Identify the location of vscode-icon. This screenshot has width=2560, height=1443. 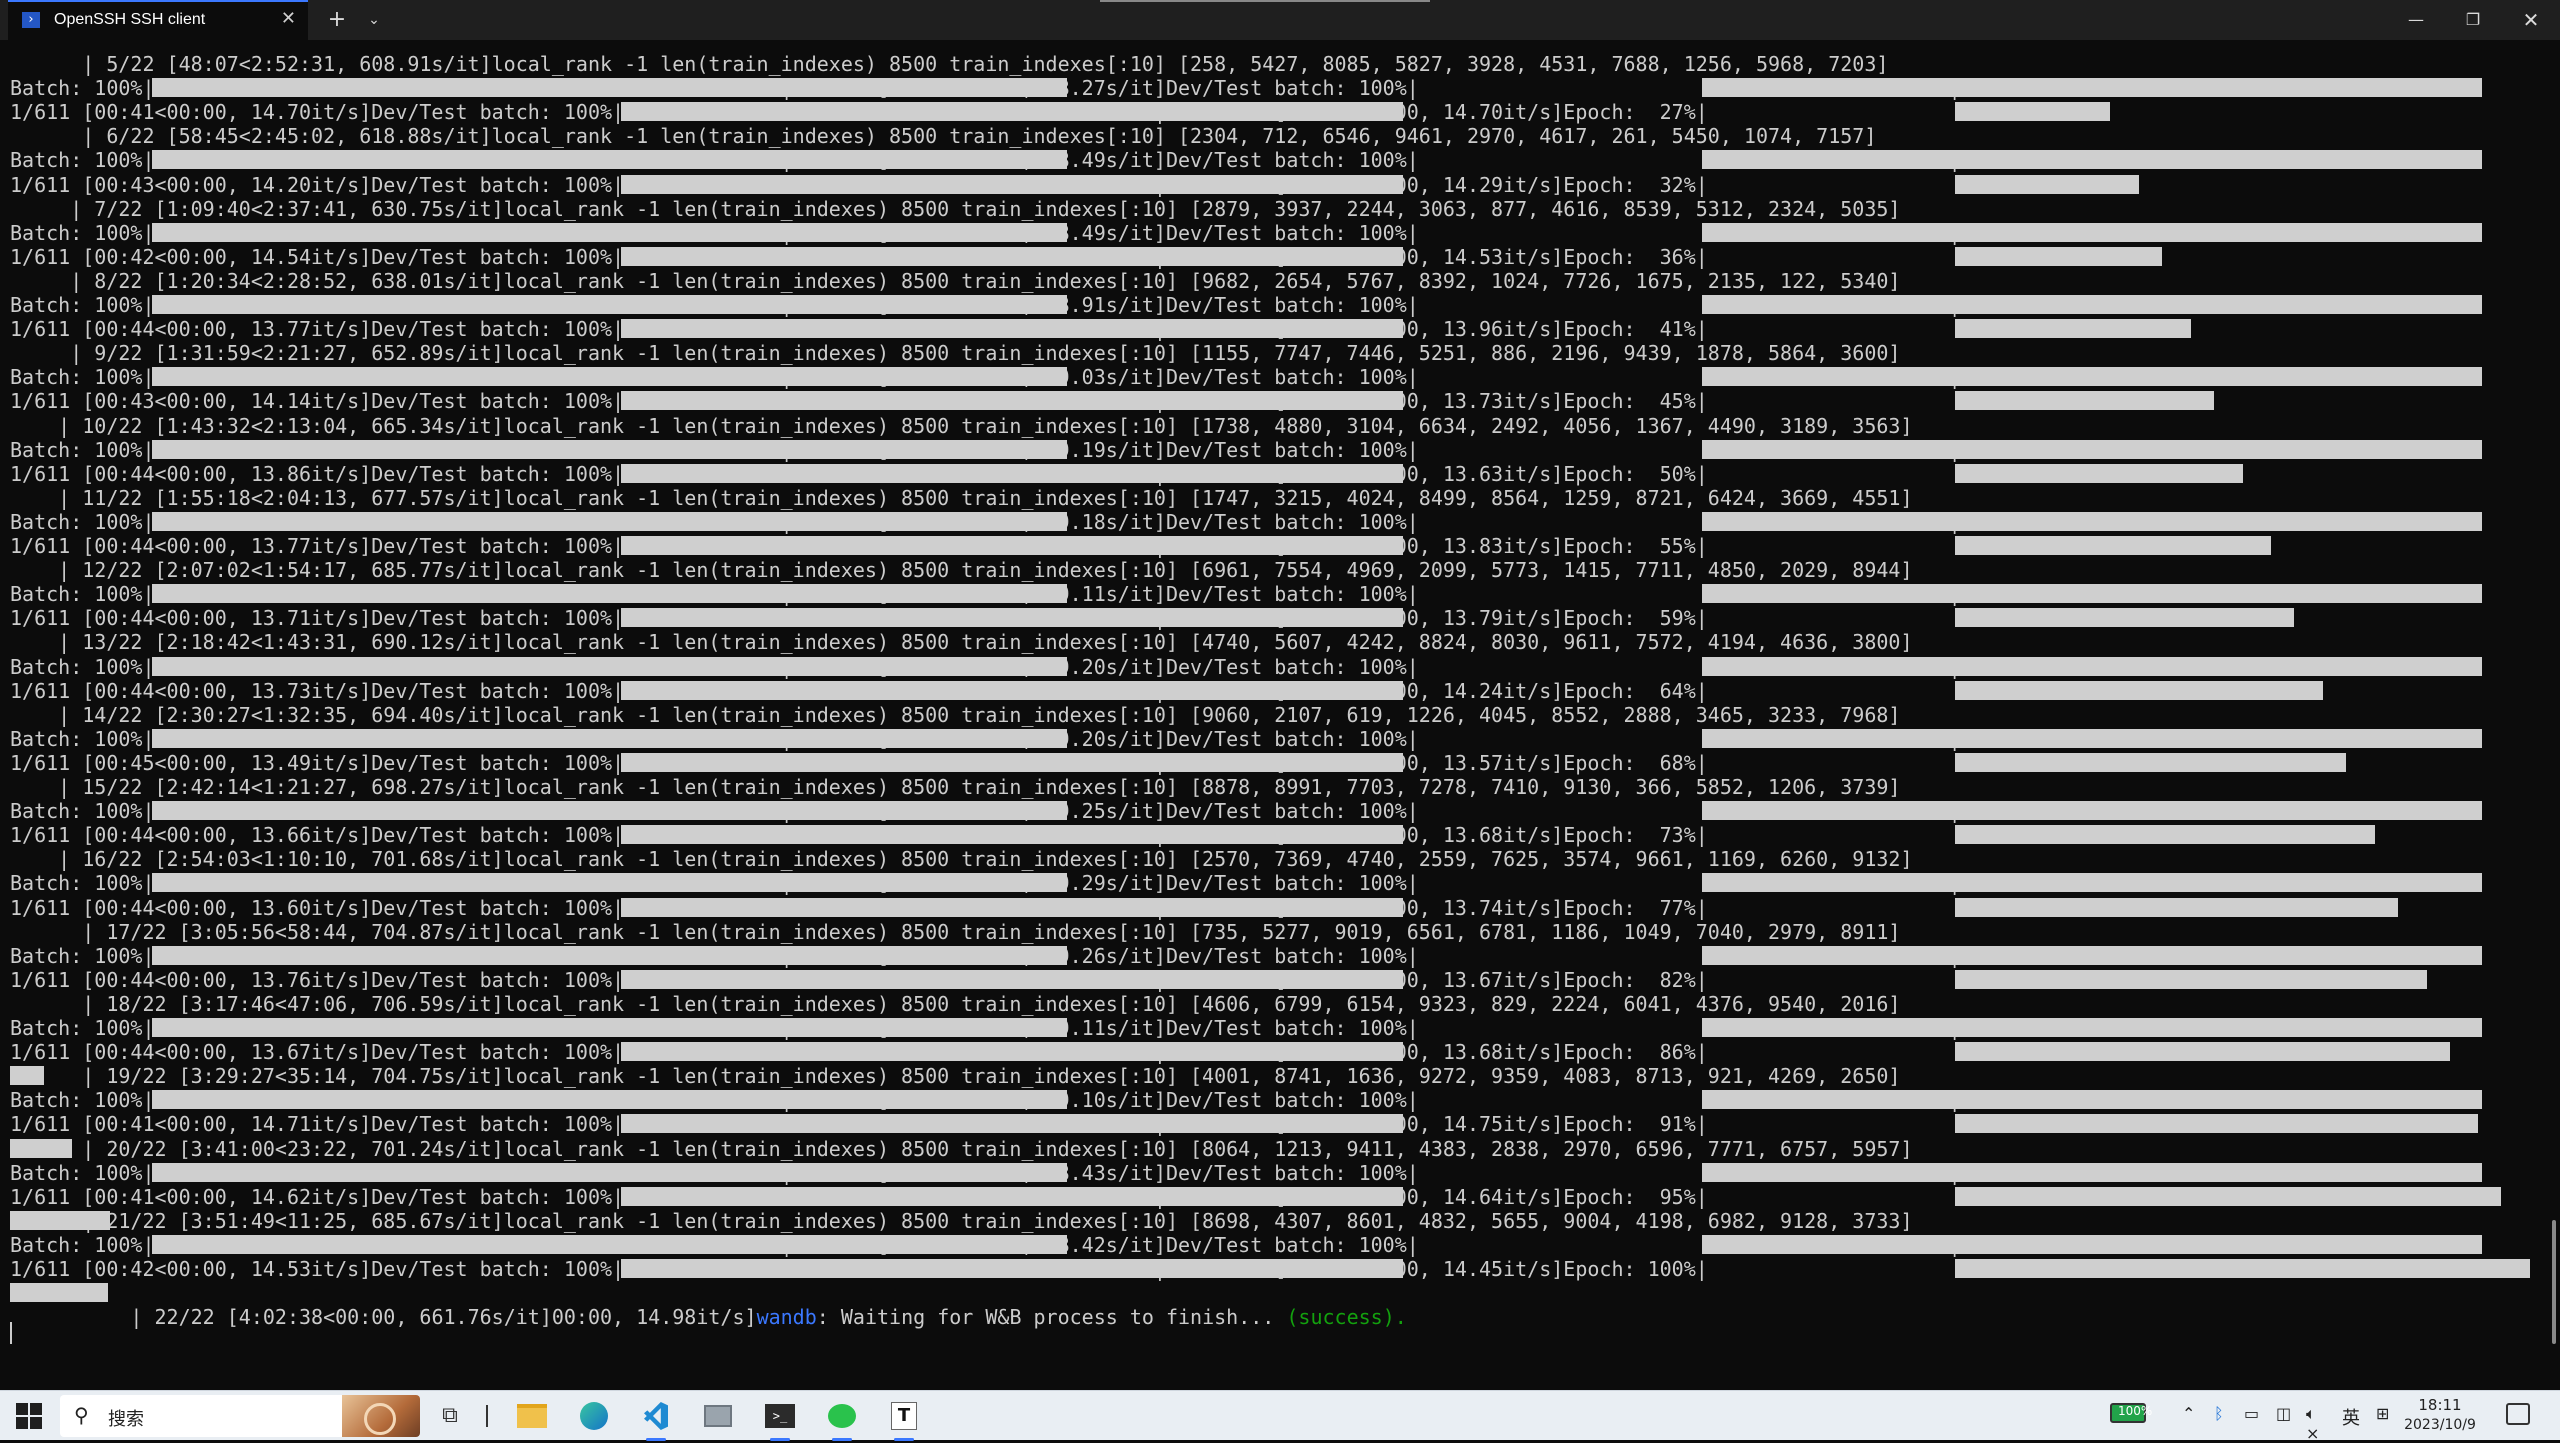
(656, 1419).